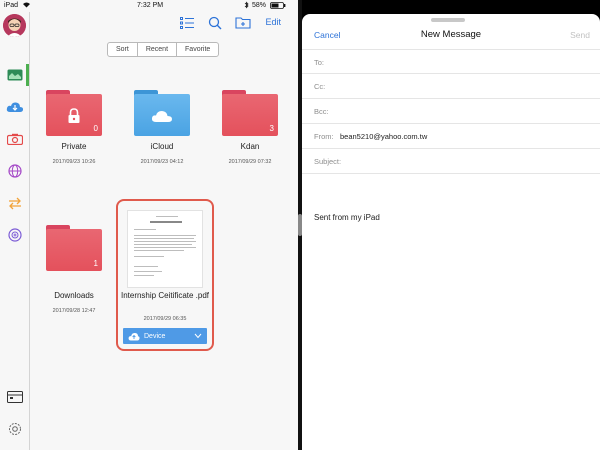 Image resolution: width=600 pixels, height=450 pixels. I want to click on device-label: iPad, so click(11, 5).